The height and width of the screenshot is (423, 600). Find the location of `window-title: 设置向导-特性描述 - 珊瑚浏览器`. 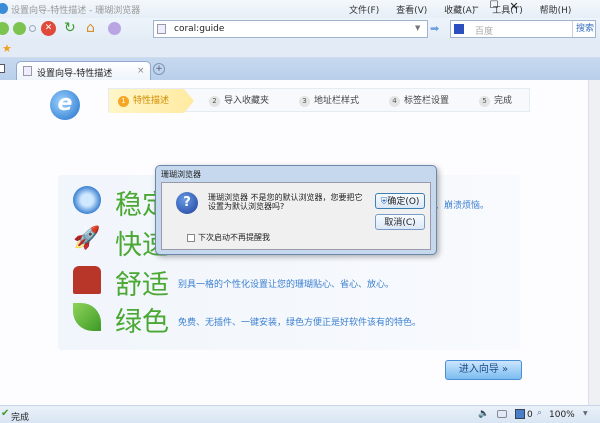

window-title: 设置向导-特性描述 - 珊瑚浏览器 is located at coordinates (76, 11).